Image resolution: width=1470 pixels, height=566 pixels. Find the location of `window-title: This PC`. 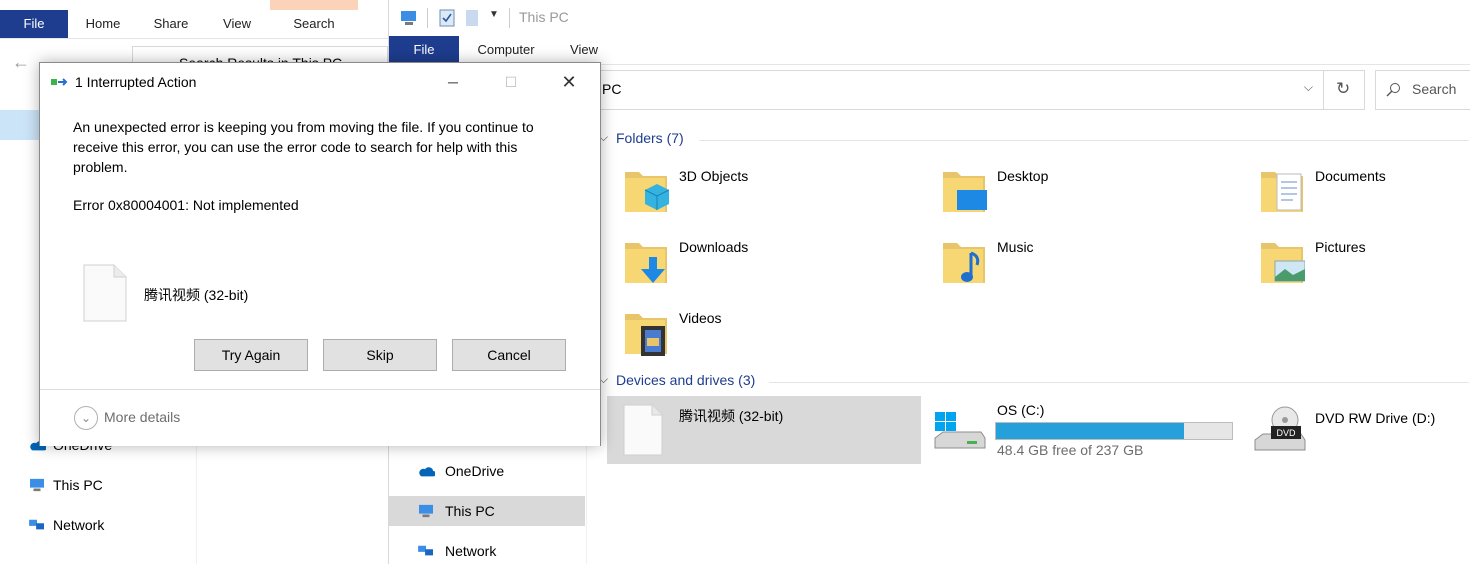

window-title: This PC is located at coordinates (544, 17).